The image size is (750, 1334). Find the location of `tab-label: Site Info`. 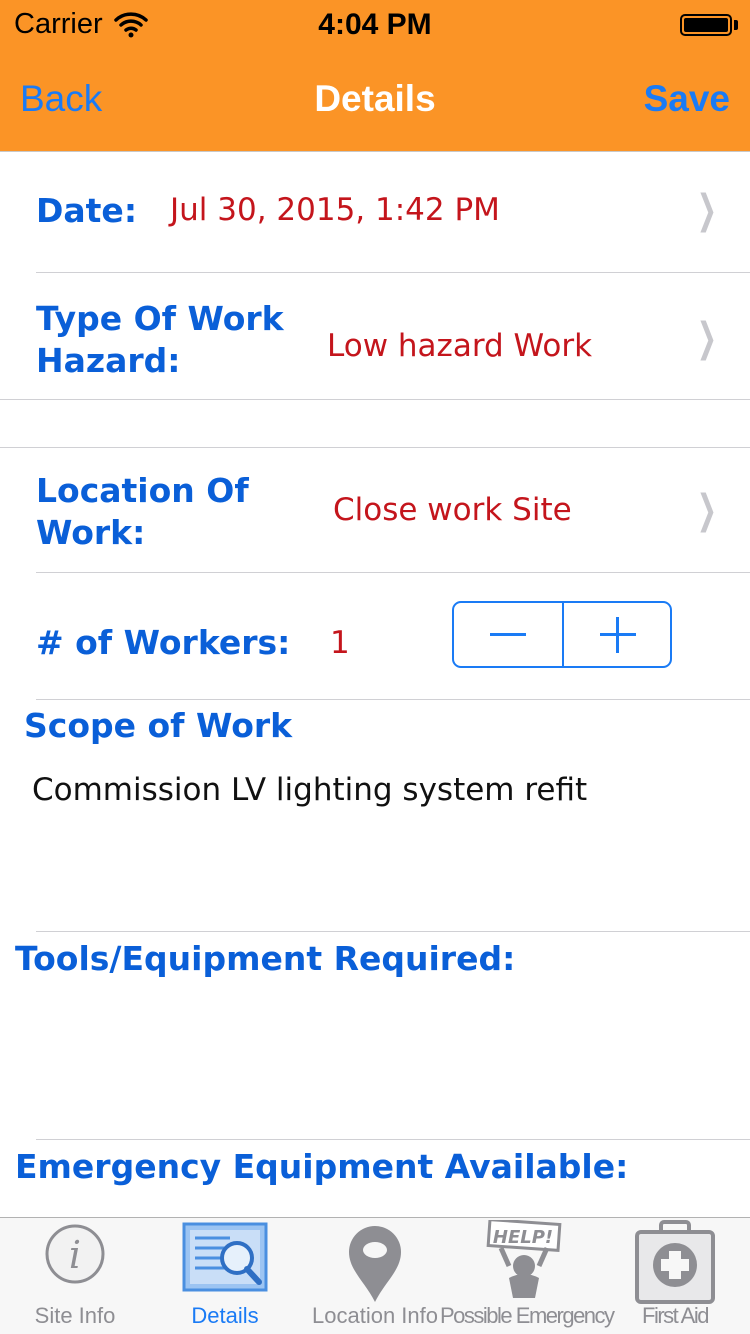

tab-label: Site Info is located at coordinates (75, 1315).